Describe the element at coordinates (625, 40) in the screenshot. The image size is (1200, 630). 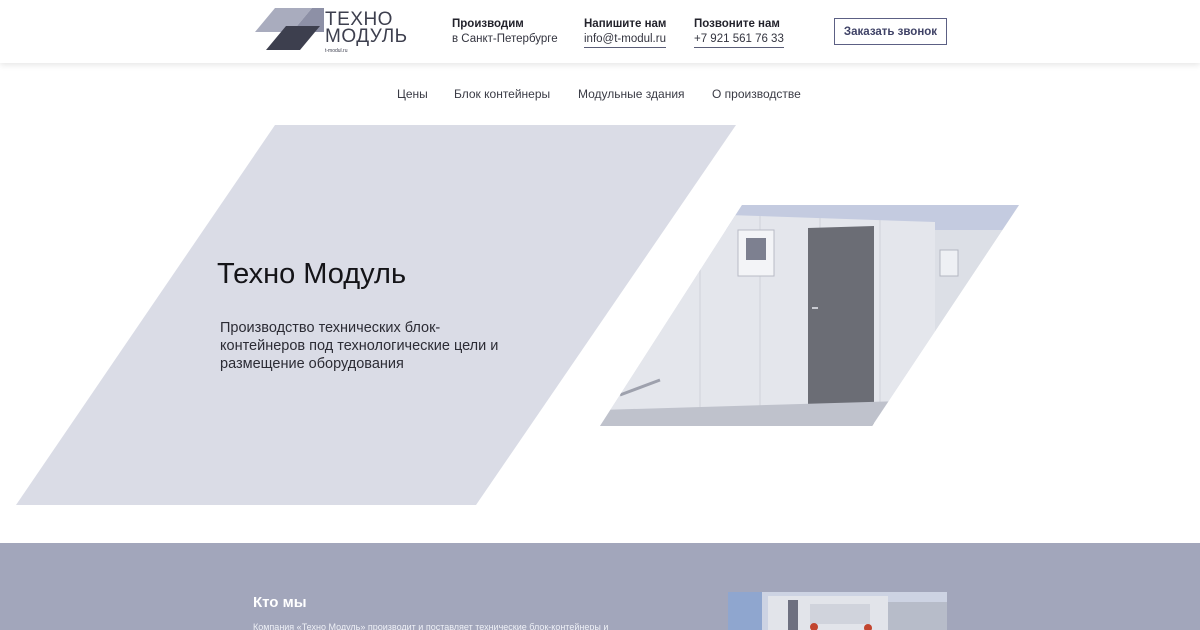
I see `email-link: info@t-modul.ru` at that location.